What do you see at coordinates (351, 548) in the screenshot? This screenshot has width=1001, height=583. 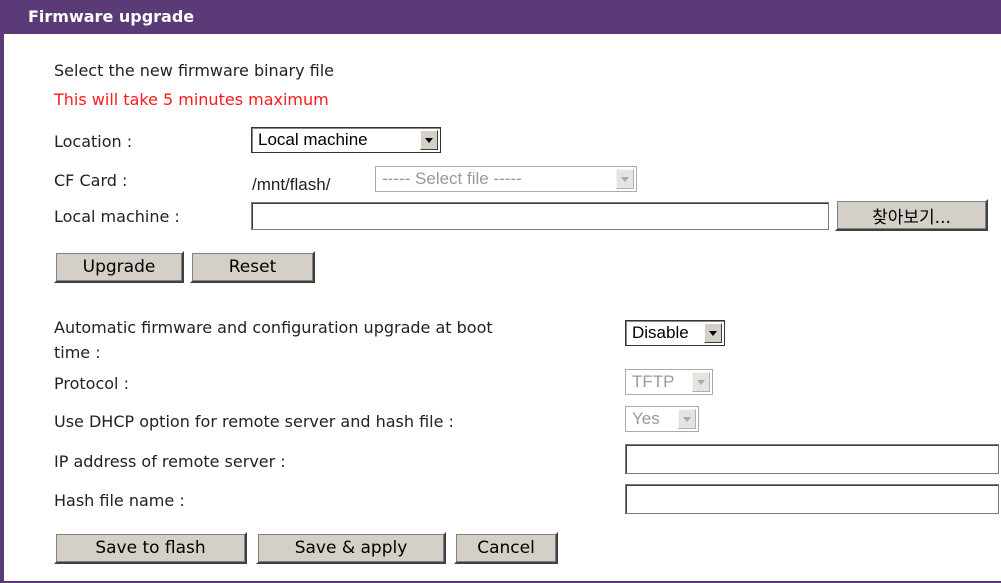 I see `save-and-apply-button: Save & apply` at bounding box center [351, 548].